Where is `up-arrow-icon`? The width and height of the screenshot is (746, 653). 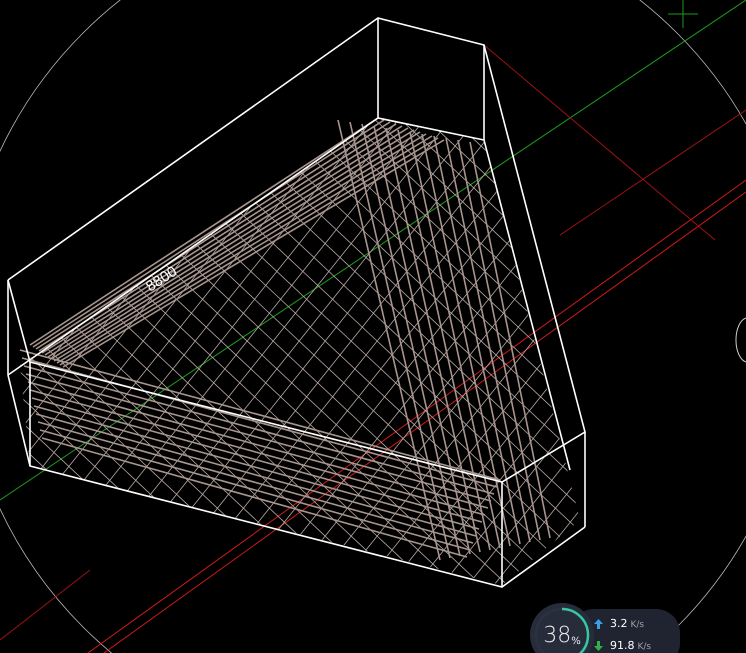
up-arrow-icon is located at coordinates (598, 624).